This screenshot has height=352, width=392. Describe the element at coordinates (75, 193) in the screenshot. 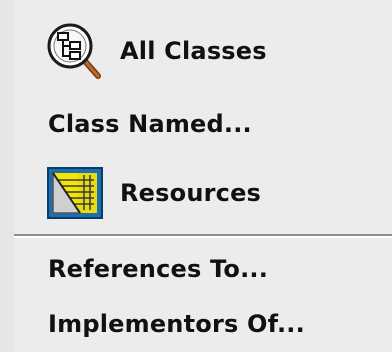

I see `resources-image-icon` at that location.